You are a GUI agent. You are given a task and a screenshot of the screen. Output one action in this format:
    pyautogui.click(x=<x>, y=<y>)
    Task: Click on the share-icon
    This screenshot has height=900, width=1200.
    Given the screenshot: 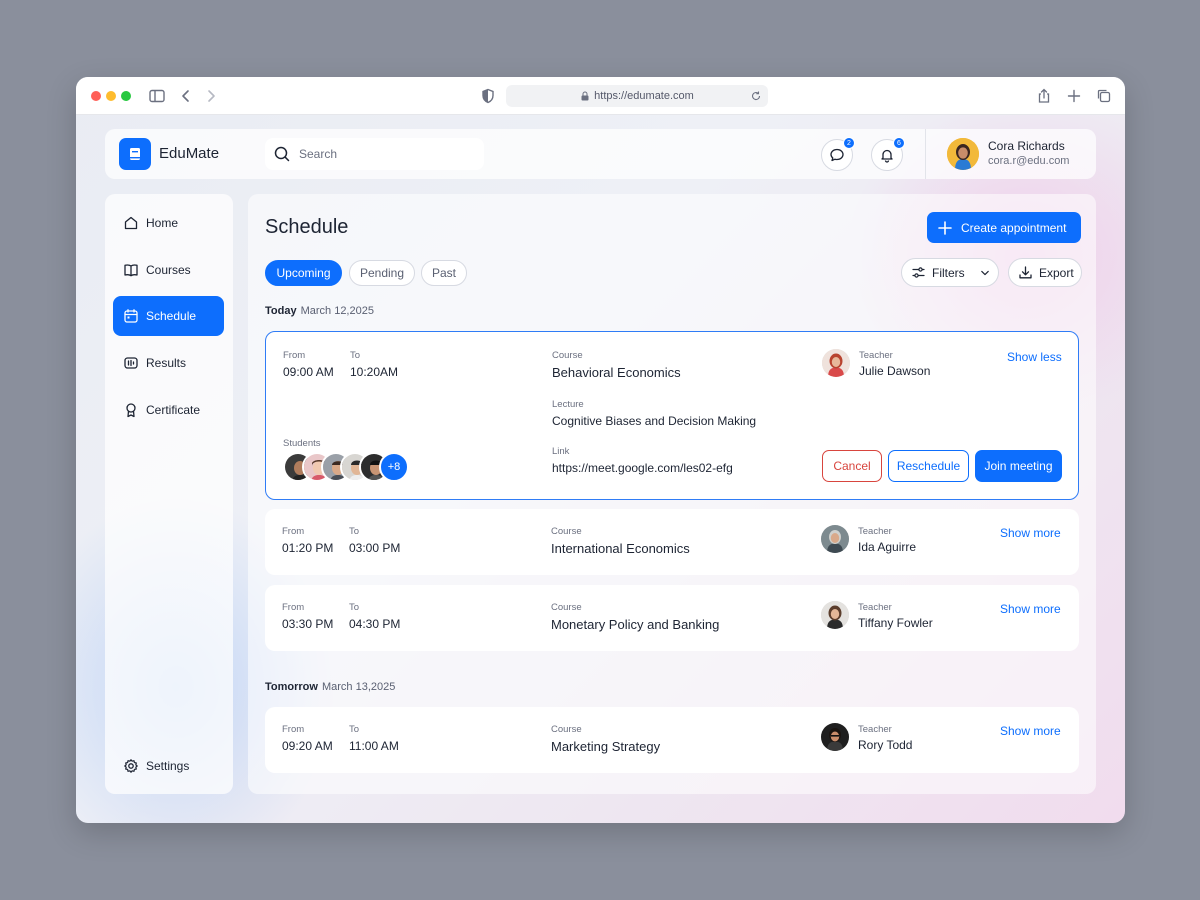 What is the action you would take?
    pyautogui.click(x=1044, y=96)
    